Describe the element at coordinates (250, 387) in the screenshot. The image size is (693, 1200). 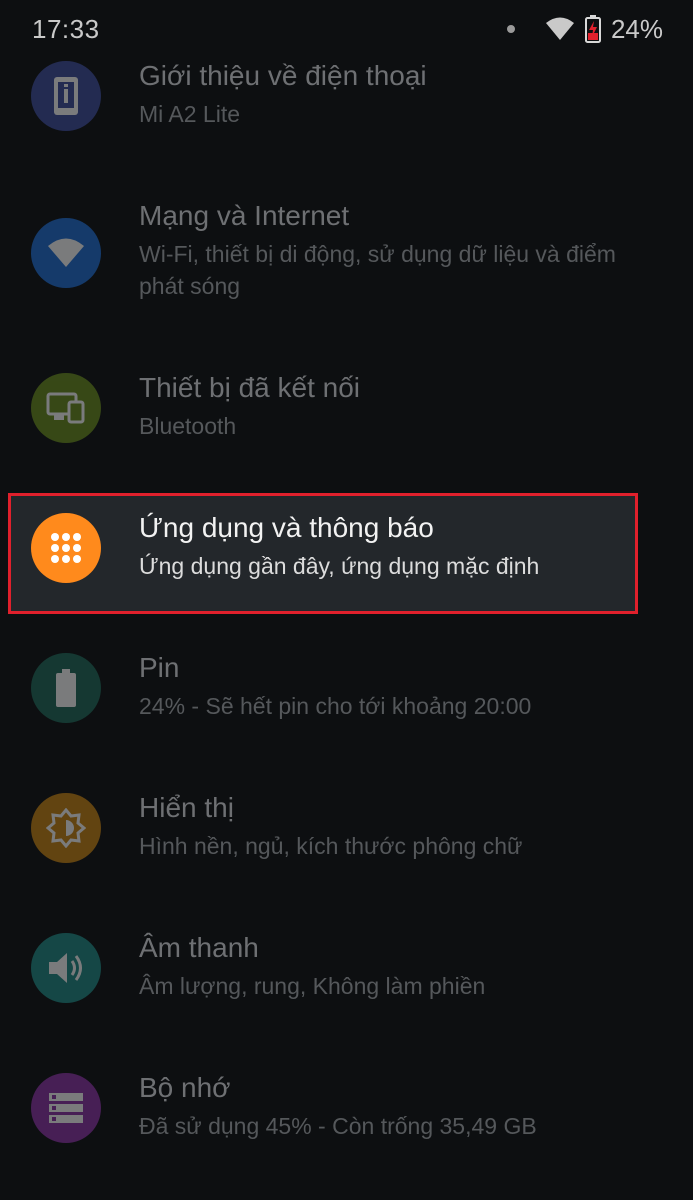
I see `setting-title: Thiết bị đã kết nối` at that location.